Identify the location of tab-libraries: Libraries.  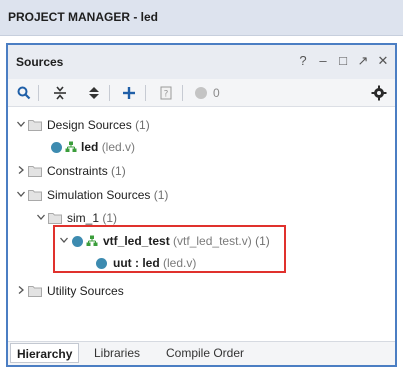
(117, 353).